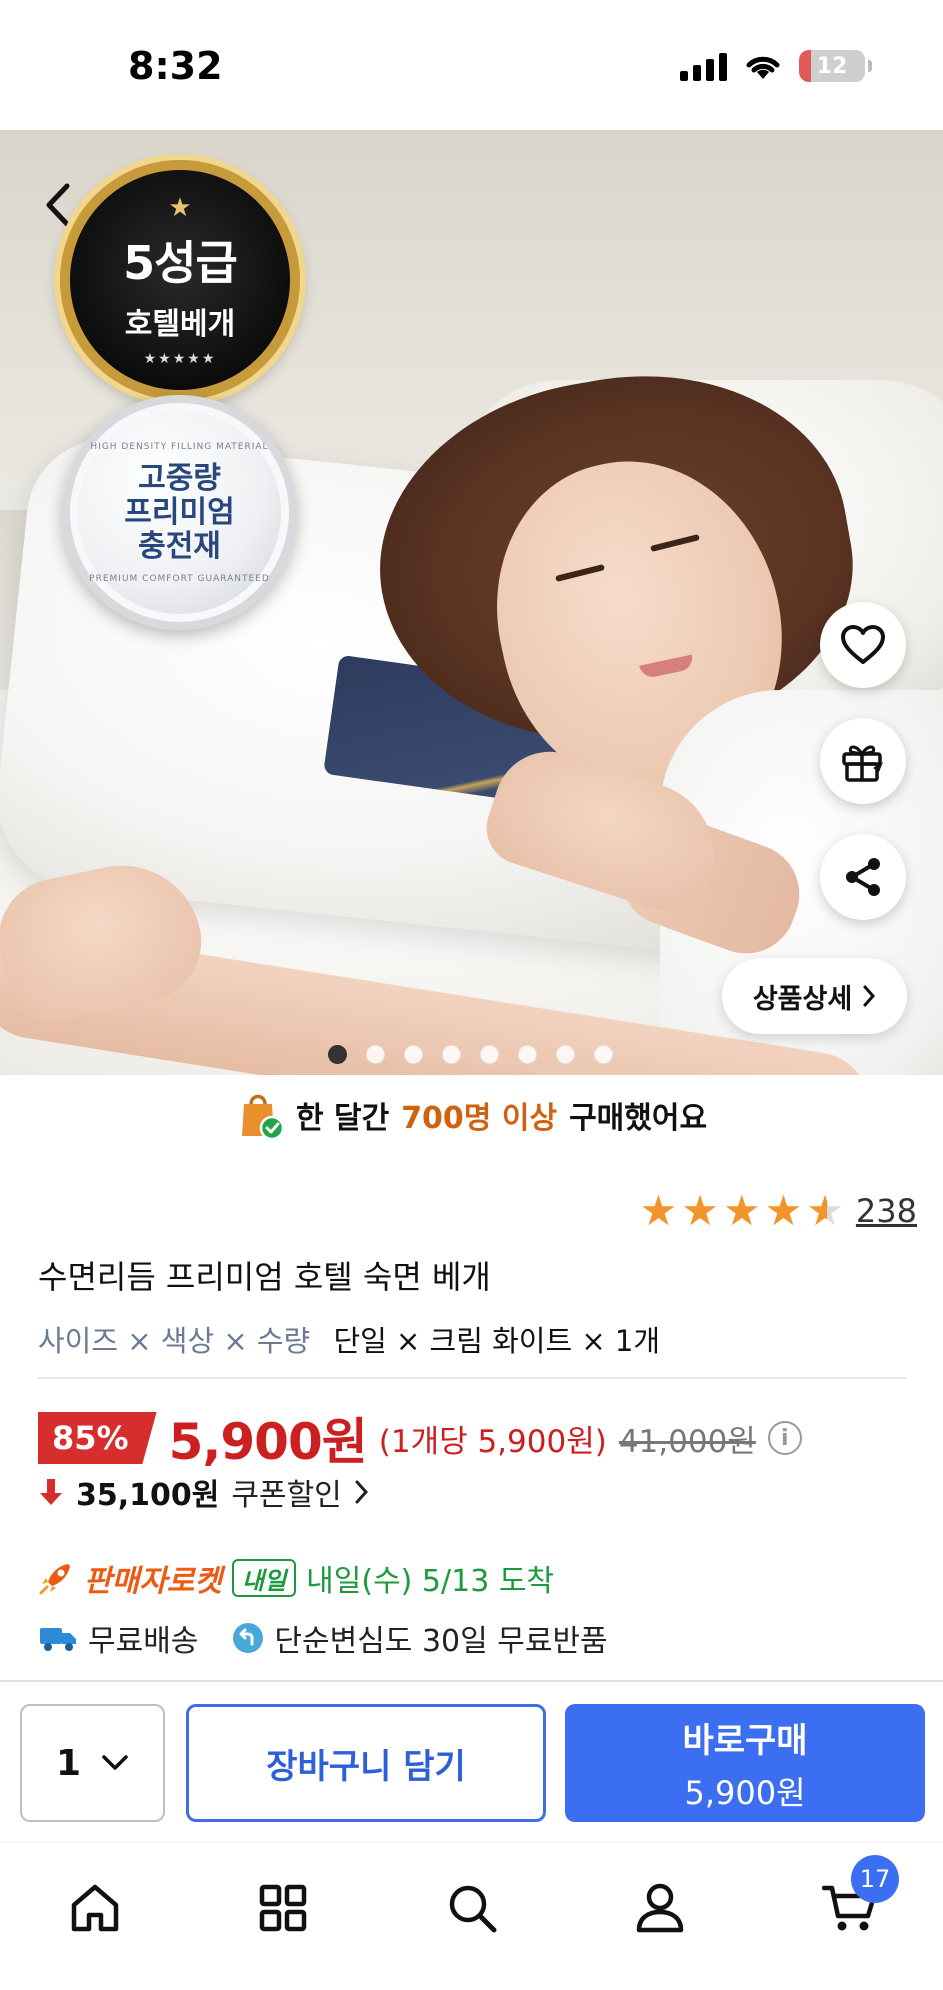 Image resolution: width=943 pixels, height=1990 pixels. I want to click on search-icon, so click(473, 1909).